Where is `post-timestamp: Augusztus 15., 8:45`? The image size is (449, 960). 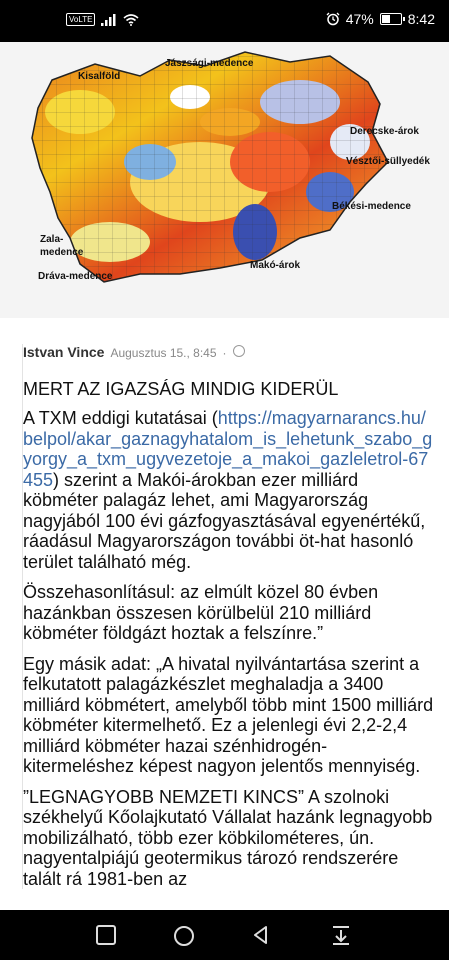 post-timestamp: Augusztus 15., 8:45 is located at coordinates (163, 353).